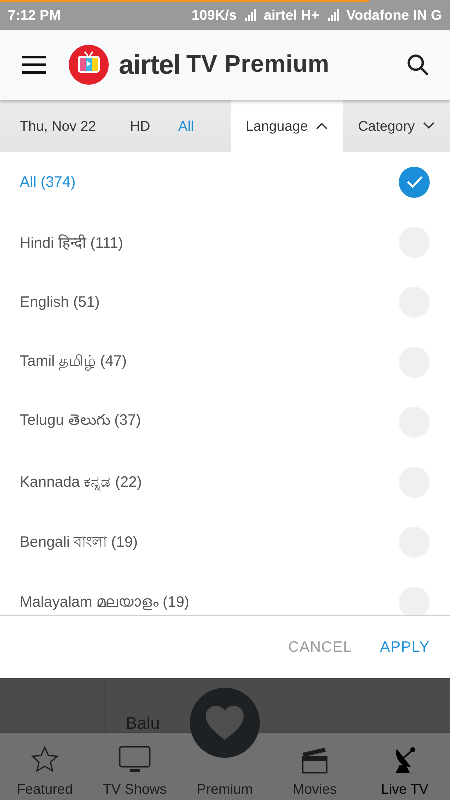  I want to click on language-label: Tamil தமிழ் (47), so click(74, 362).